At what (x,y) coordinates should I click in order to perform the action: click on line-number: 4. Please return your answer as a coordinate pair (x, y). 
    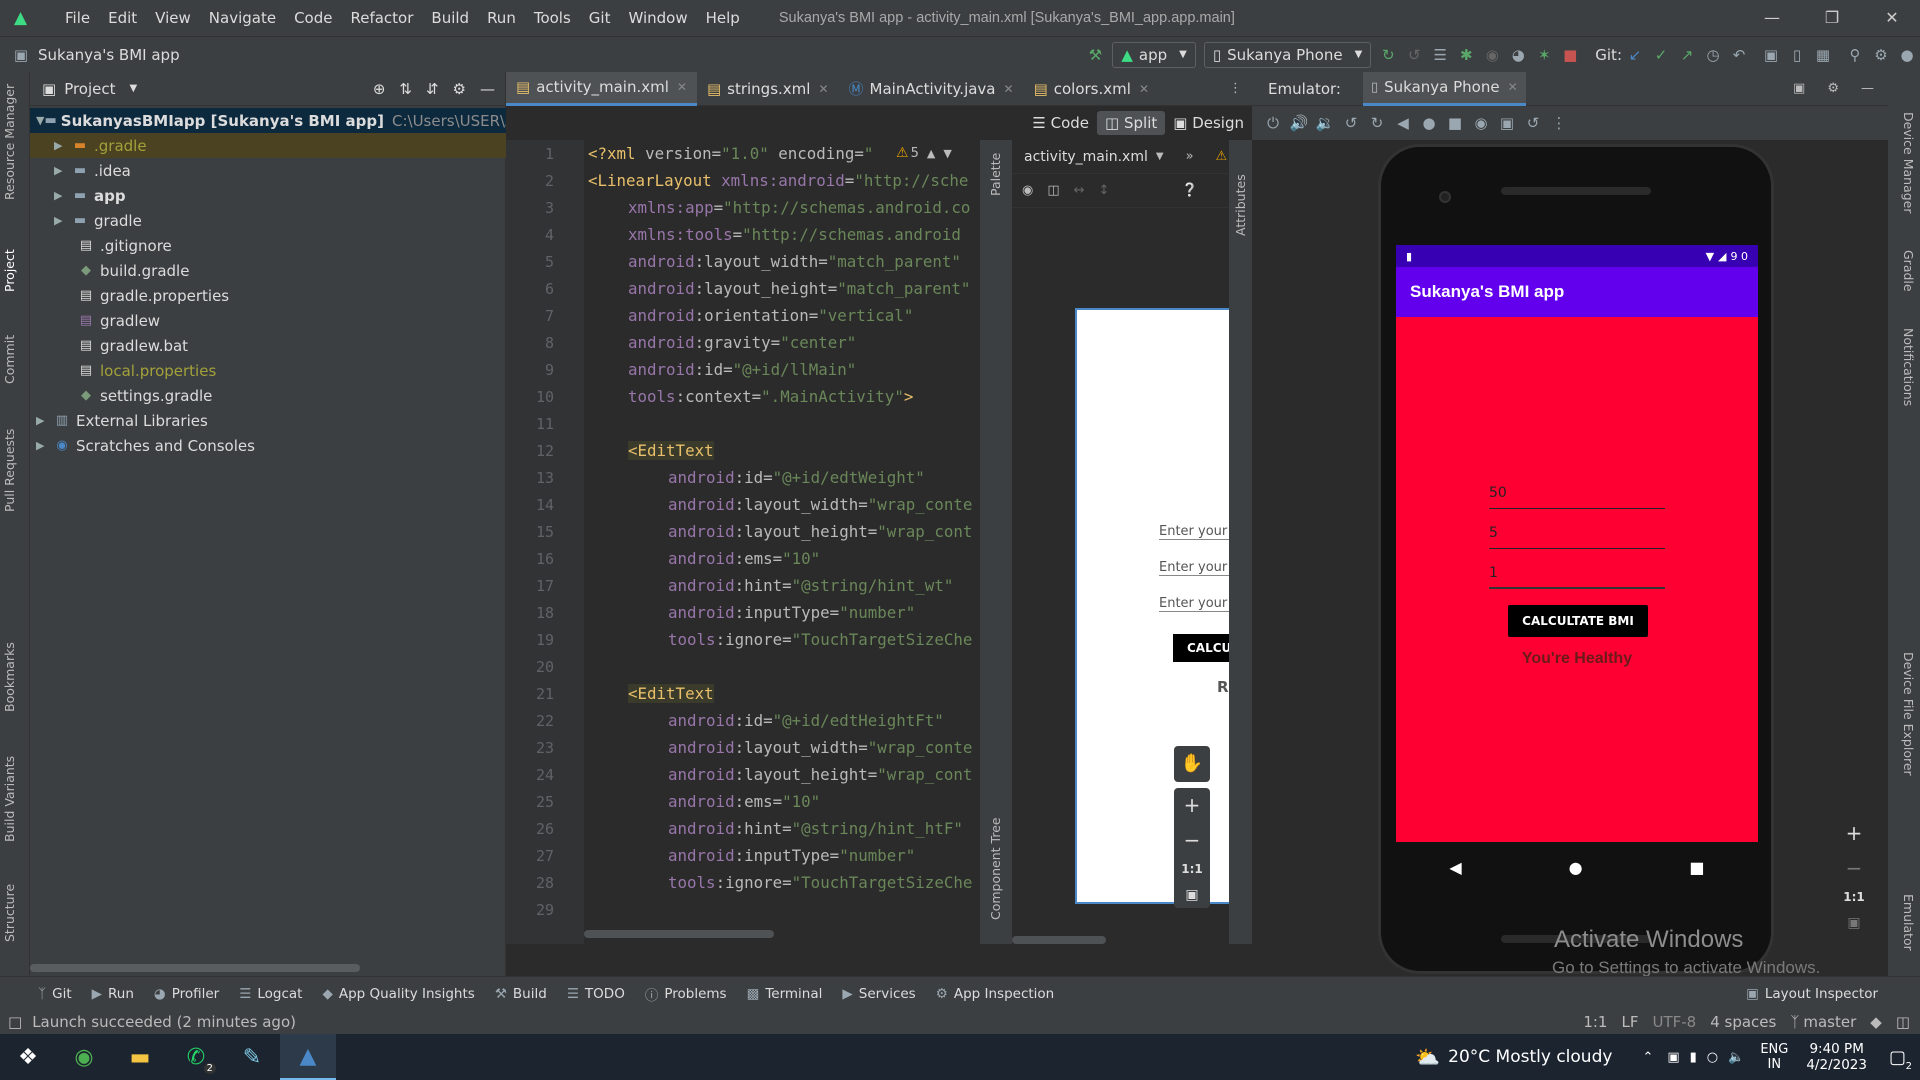
    Looking at the image, I should click on (534, 235).